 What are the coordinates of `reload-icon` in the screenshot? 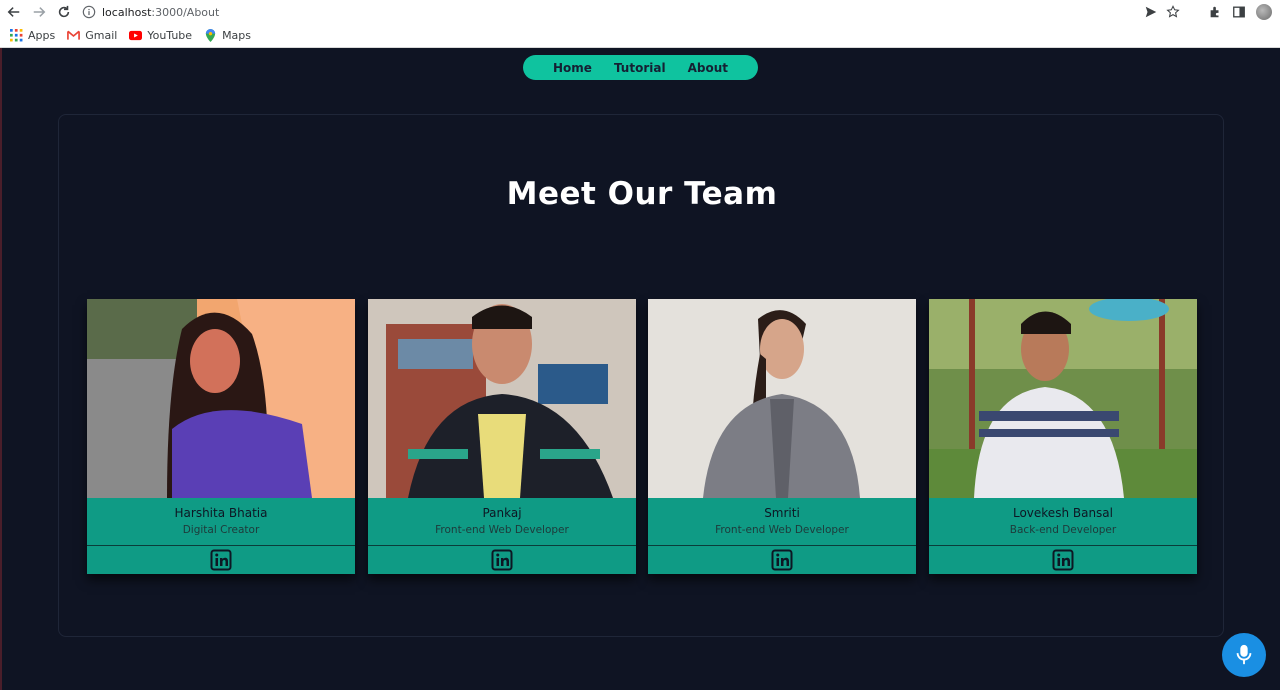 It's located at (64, 11).